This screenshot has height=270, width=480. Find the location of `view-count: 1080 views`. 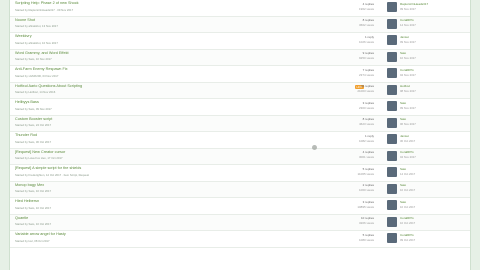

view-count: 1080 views is located at coordinates (366, 239).